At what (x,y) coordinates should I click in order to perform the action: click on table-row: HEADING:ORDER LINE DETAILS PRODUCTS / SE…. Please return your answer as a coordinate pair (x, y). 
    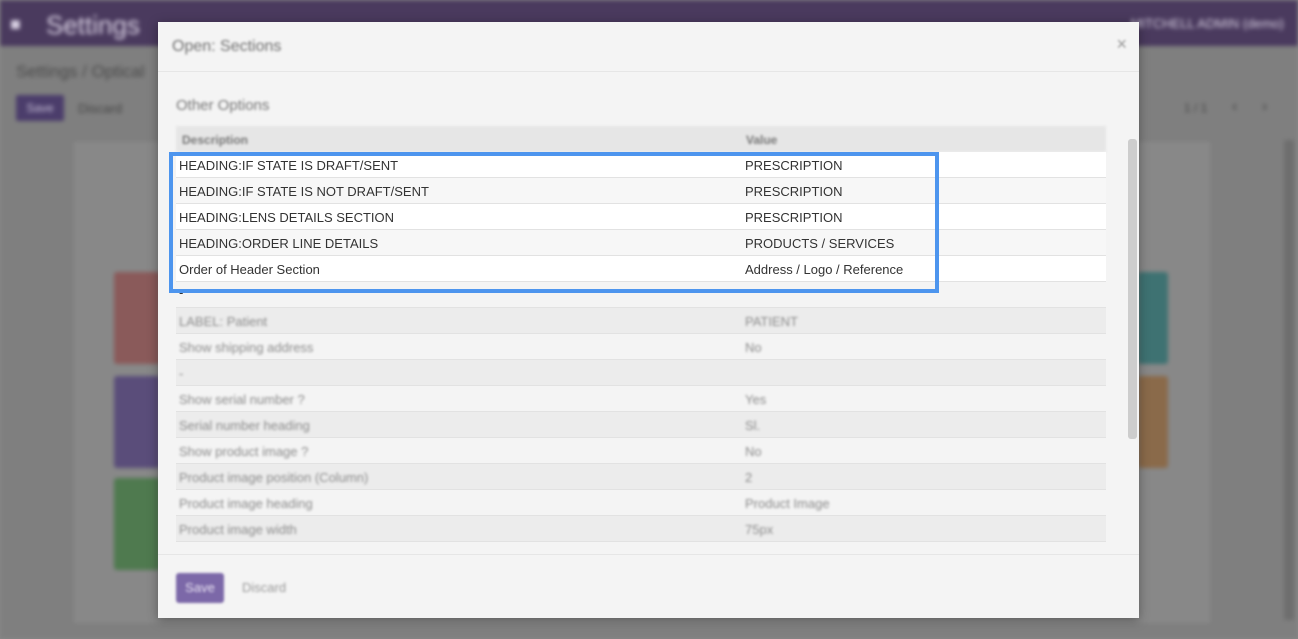
    Looking at the image, I should click on (641, 243).